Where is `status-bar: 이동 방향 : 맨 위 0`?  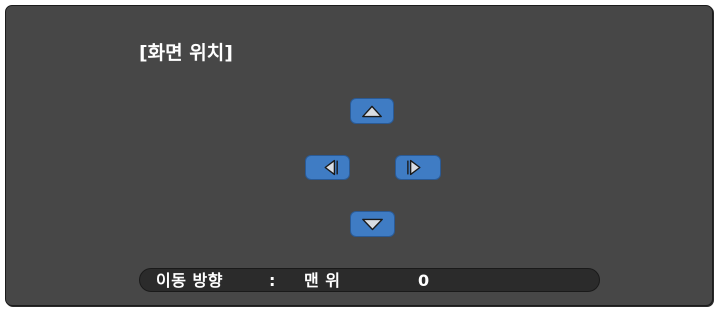 status-bar: 이동 방향 : 맨 위 0 is located at coordinates (369, 280).